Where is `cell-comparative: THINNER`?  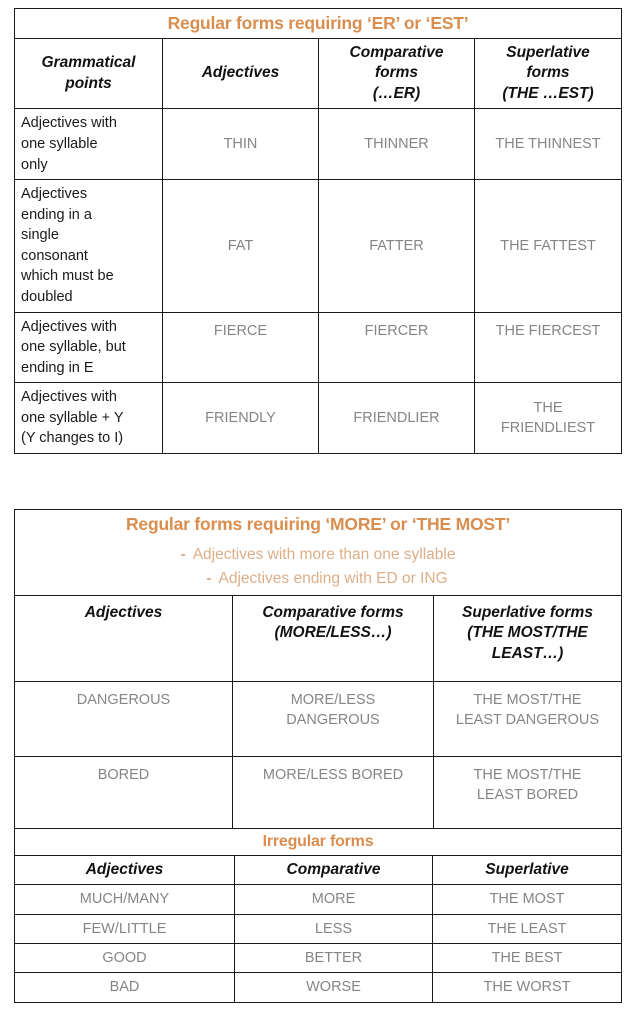 cell-comparative: THINNER is located at coordinates (396, 144).